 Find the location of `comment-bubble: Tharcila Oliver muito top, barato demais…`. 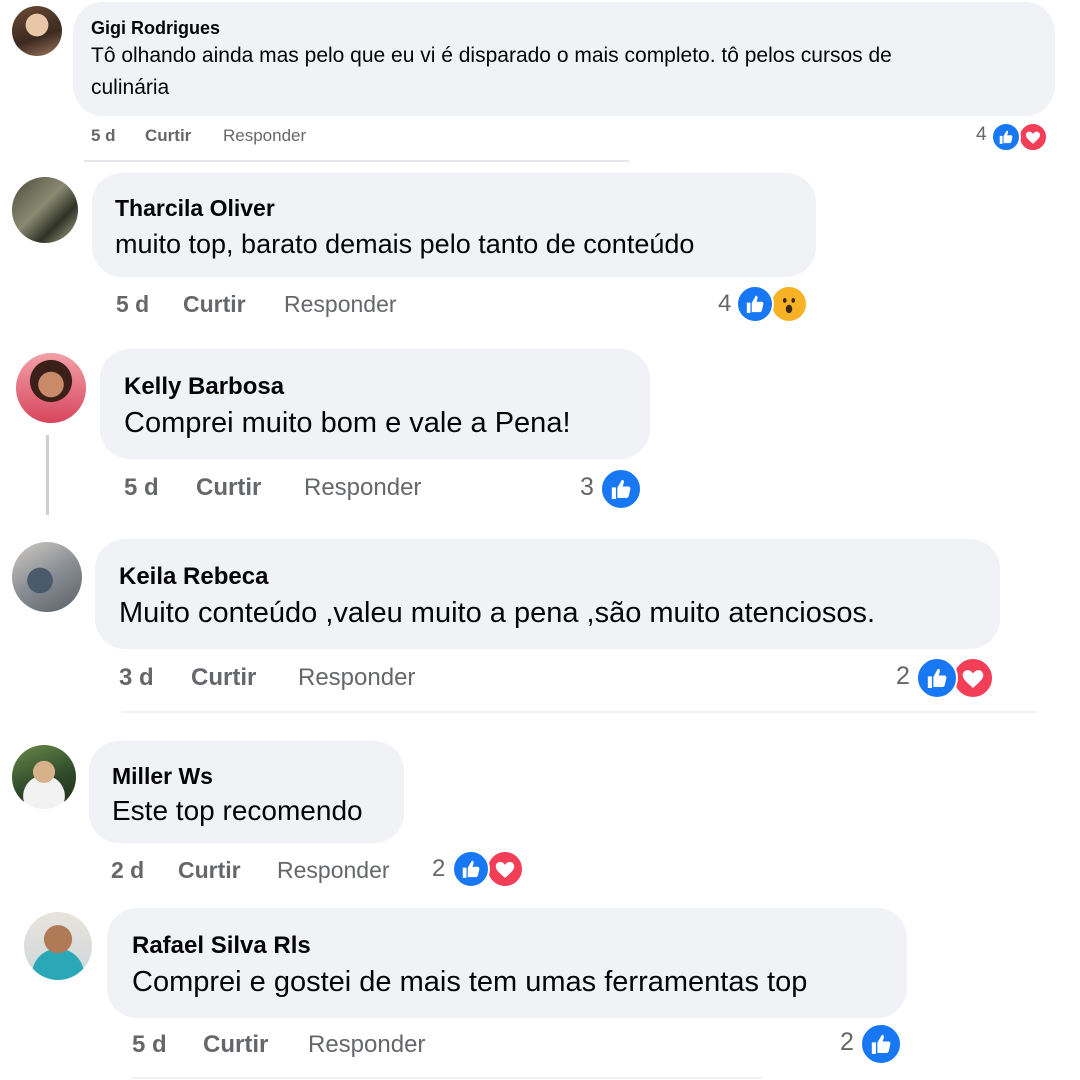

comment-bubble: Tharcila Oliver muito top, barato demais… is located at coordinates (454, 225).